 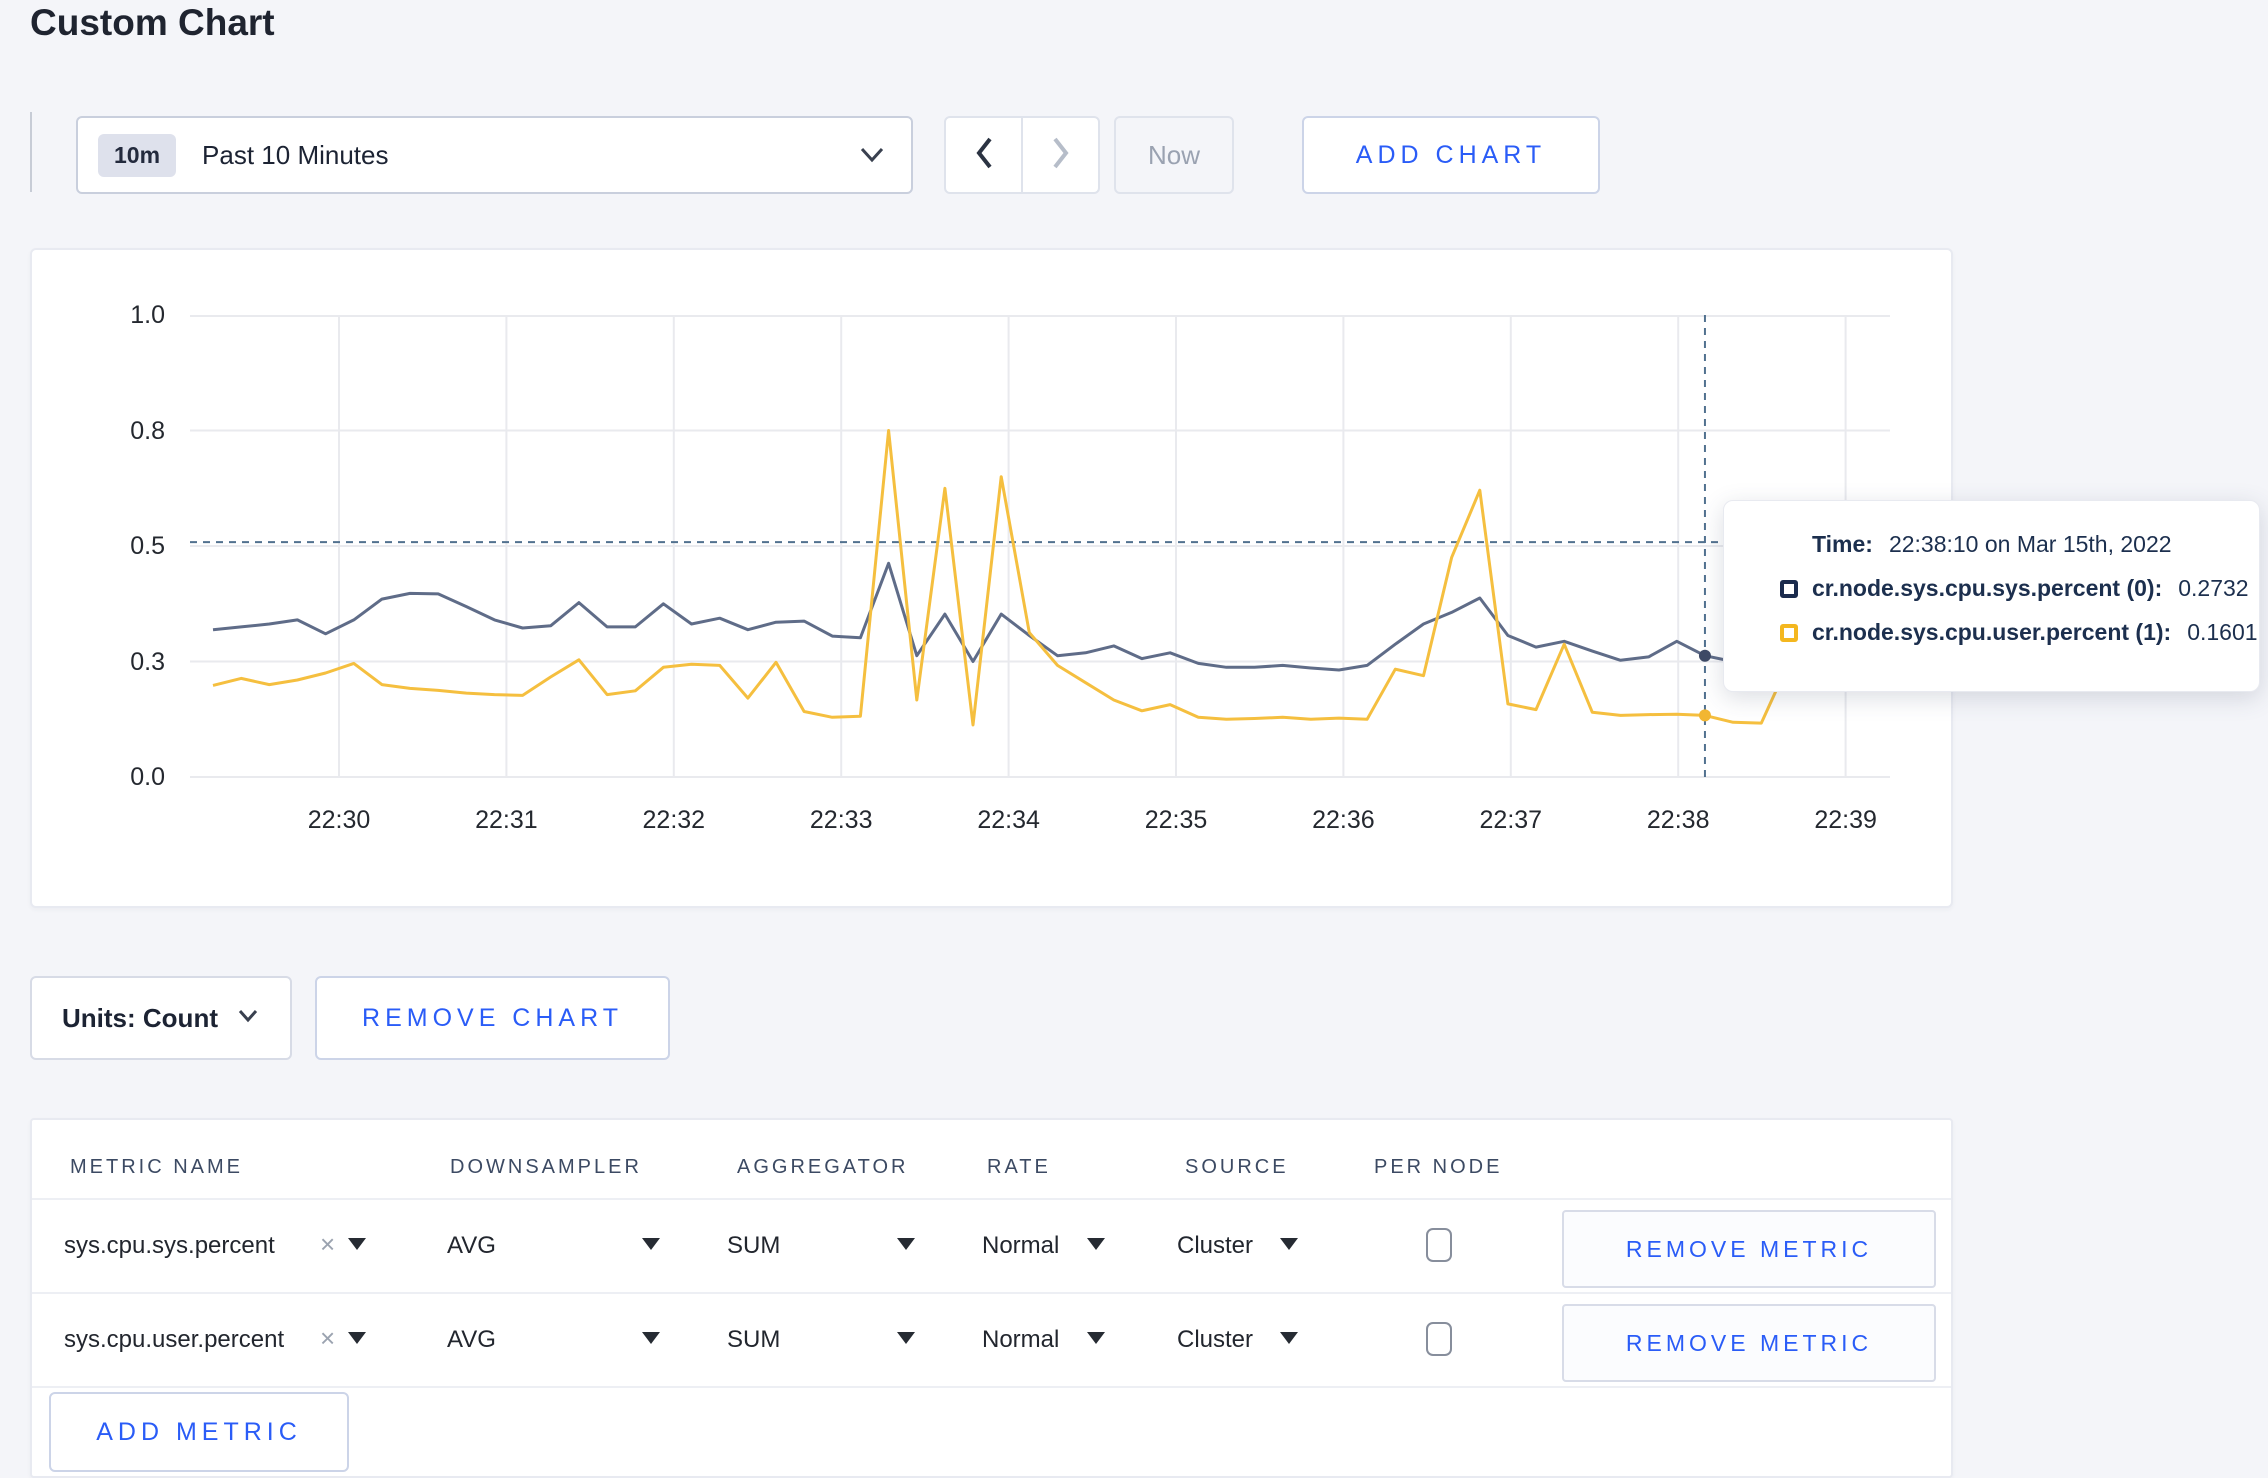 What do you see at coordinates (823, 1167) in the screenshot?
I see `col-header-aggregator: AGGREGATOR` at bounding box center [823, 1167].